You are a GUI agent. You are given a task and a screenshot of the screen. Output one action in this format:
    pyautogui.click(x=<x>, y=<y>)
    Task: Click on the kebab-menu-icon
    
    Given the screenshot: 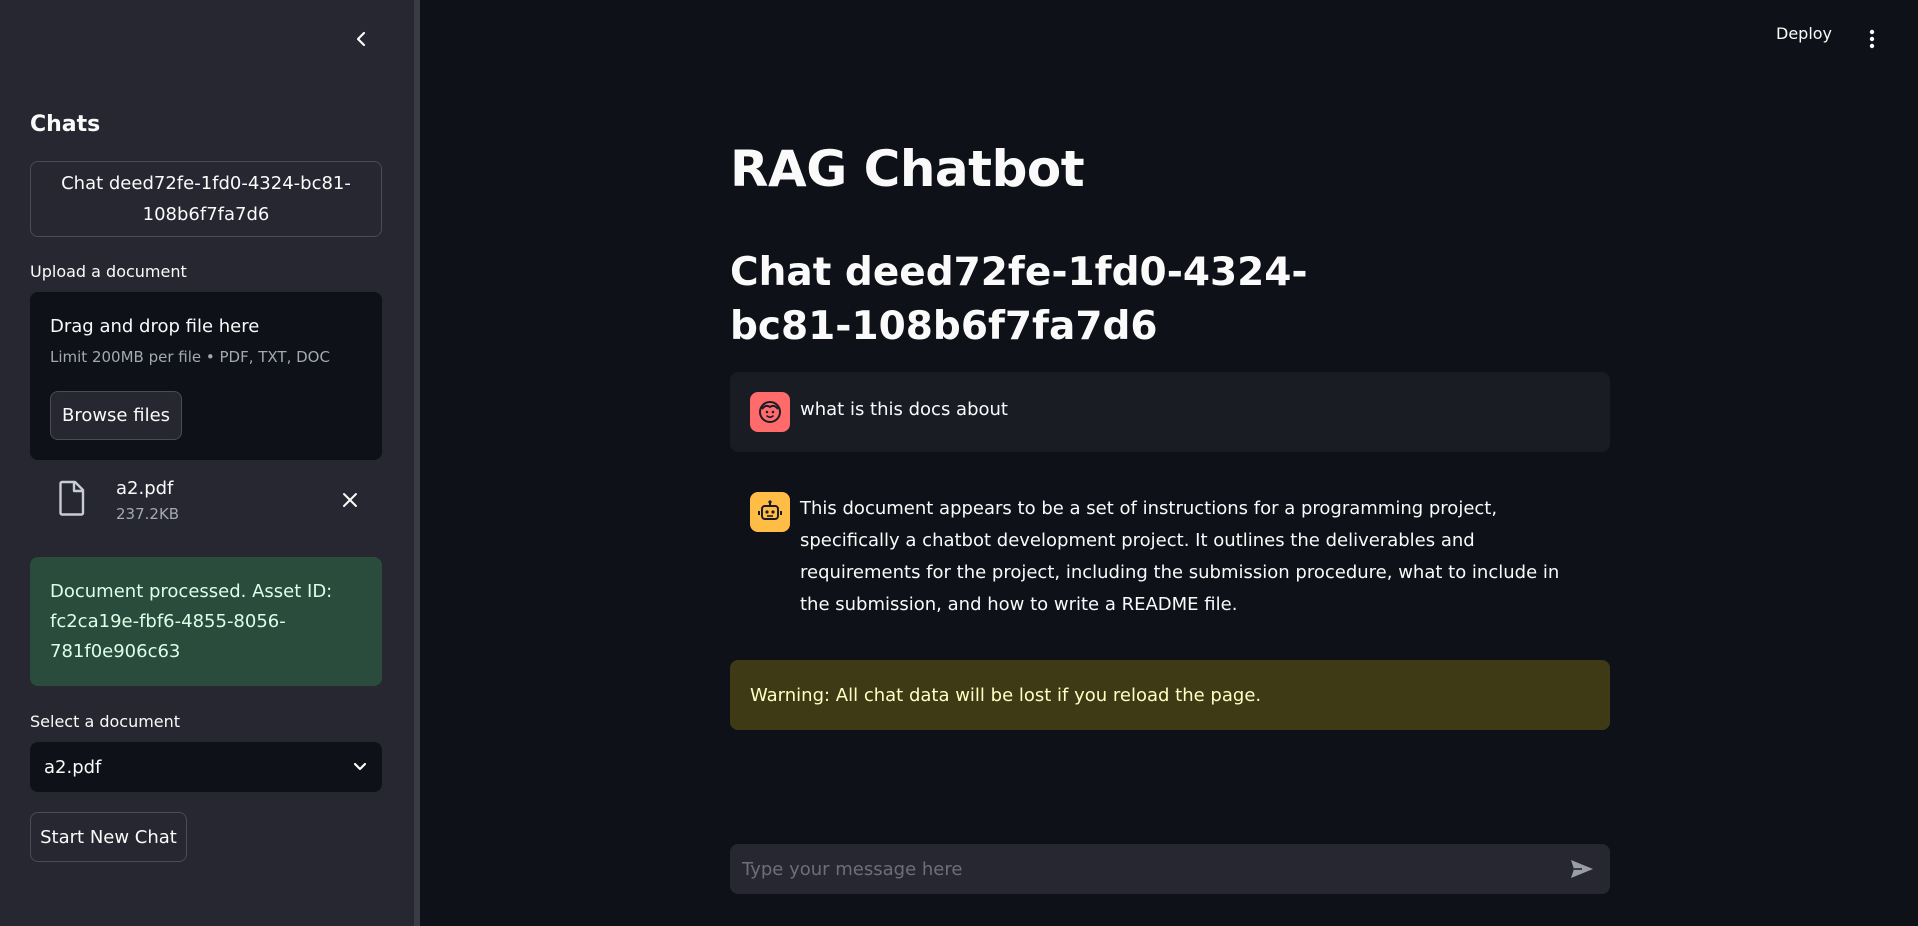 What is the action you would take?
    pyautogui.click(x=1872, y=39)
    